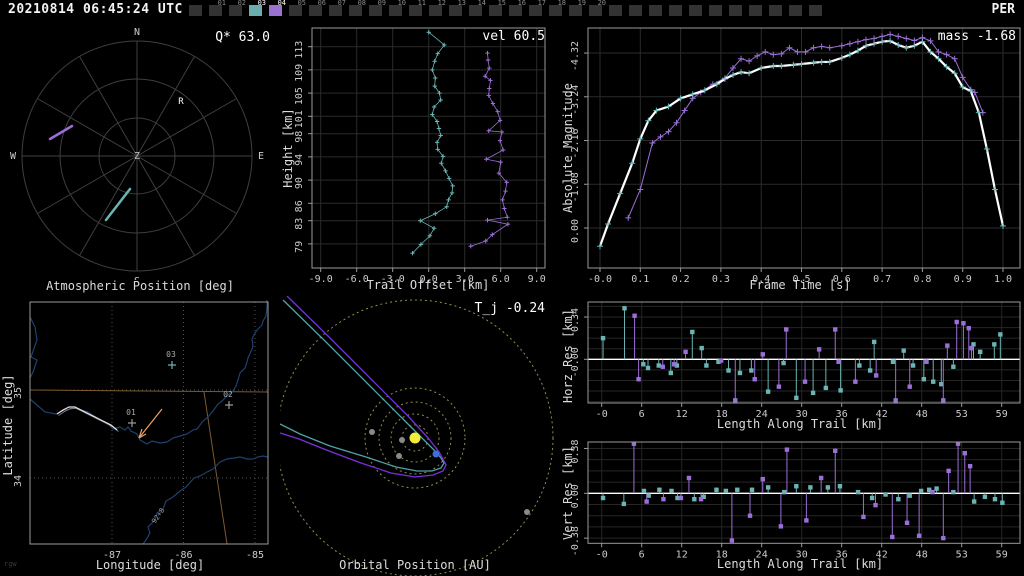 This screenshot has height=576, width=1024. I want to click on tab-09: 09, so click(376, 10).